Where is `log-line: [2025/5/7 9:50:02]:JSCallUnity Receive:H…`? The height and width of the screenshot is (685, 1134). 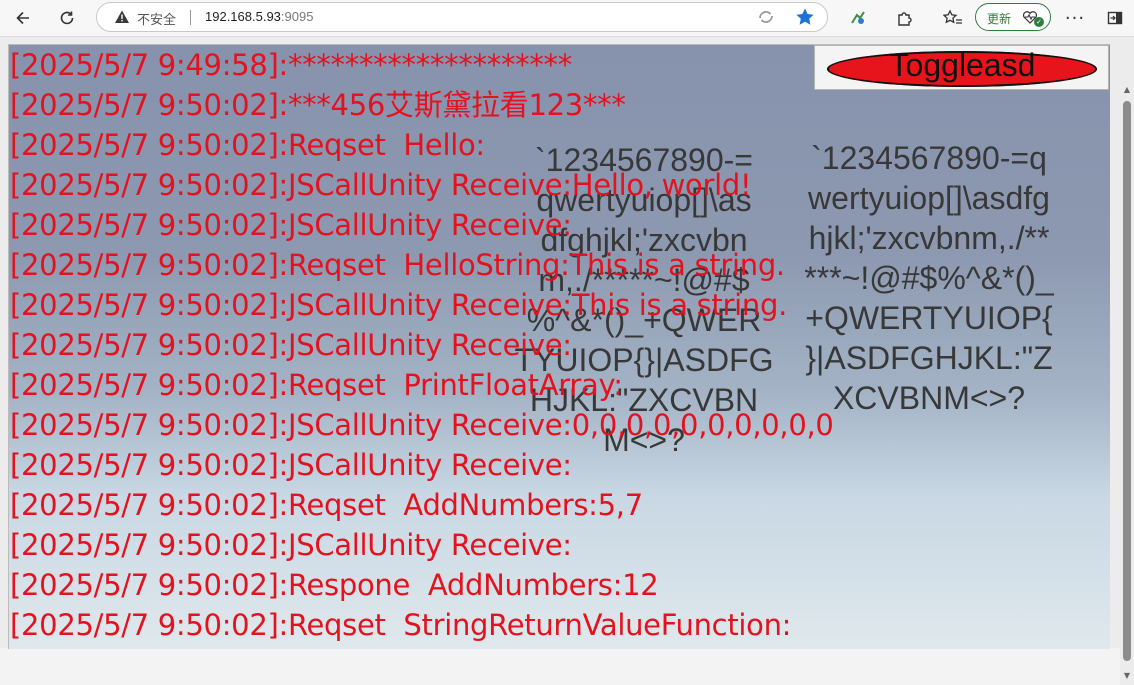
log-line: [2025/5/7 9:50:02]:JSCallUnity Receive:H… is located at coordinates (381, 185).